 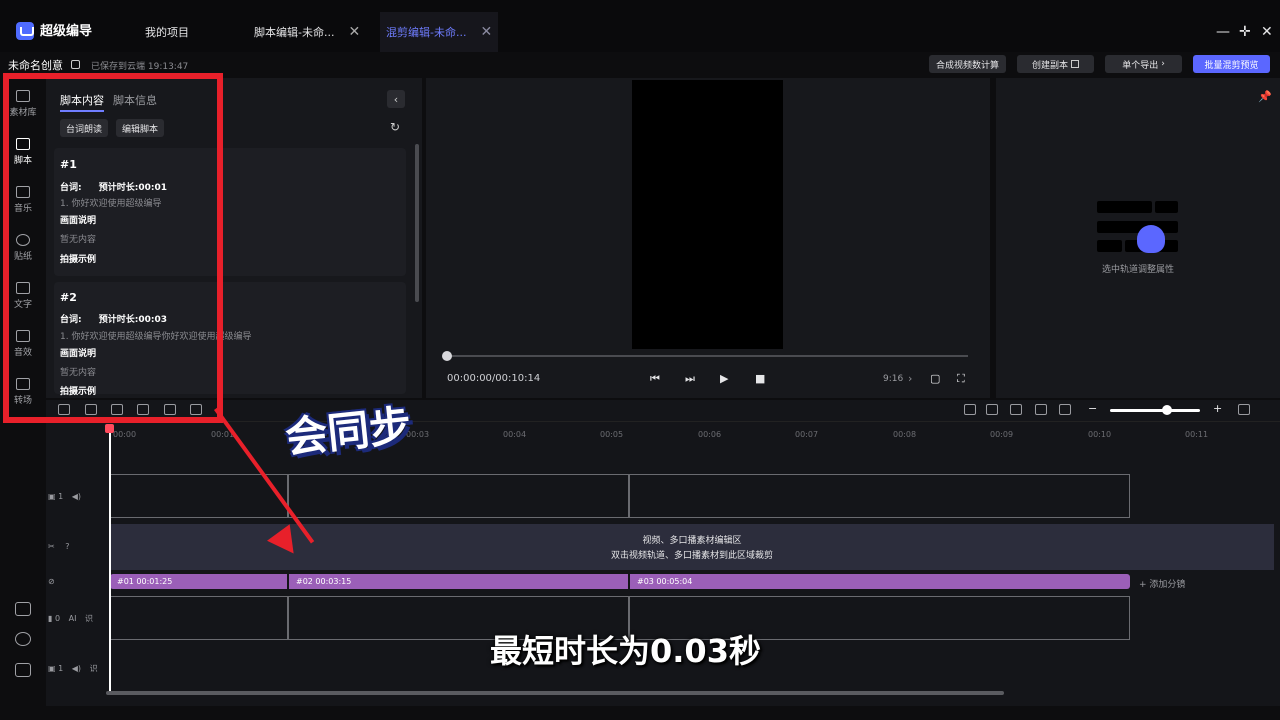 I want to click on tick-label: 00:07, so click(x=807, y=434).